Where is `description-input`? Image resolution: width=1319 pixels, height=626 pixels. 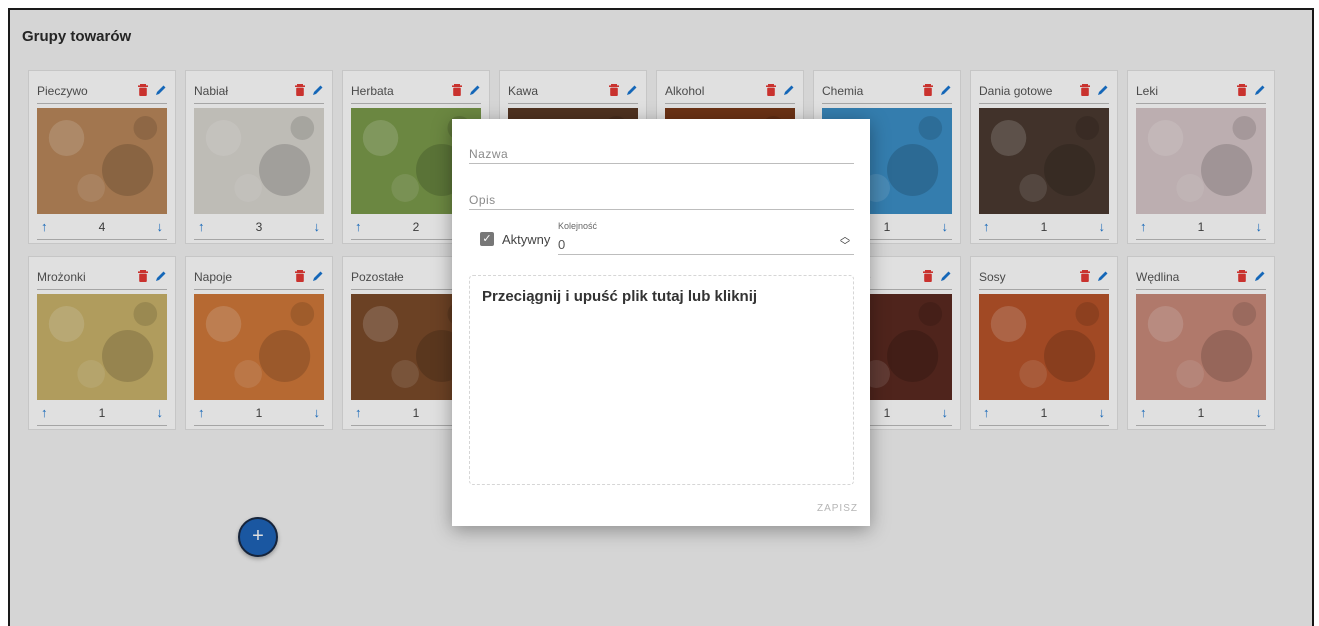 description-input is located at coordinates (661, 200).